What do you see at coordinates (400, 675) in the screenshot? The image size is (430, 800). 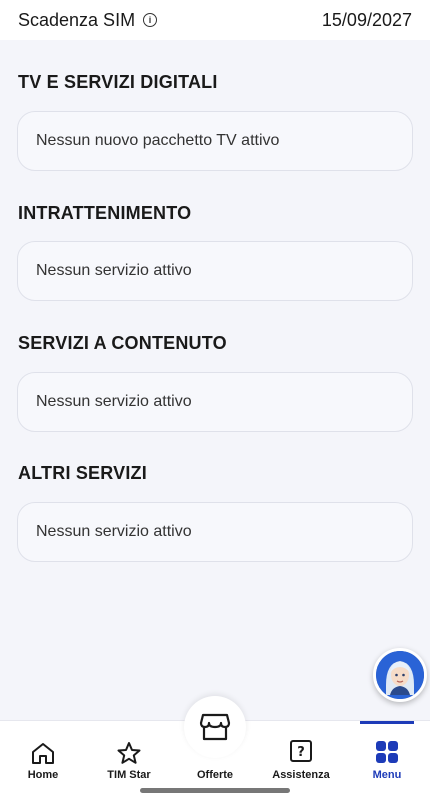 I see `assistant-avatar-icon` at bounding box center [400, 675].